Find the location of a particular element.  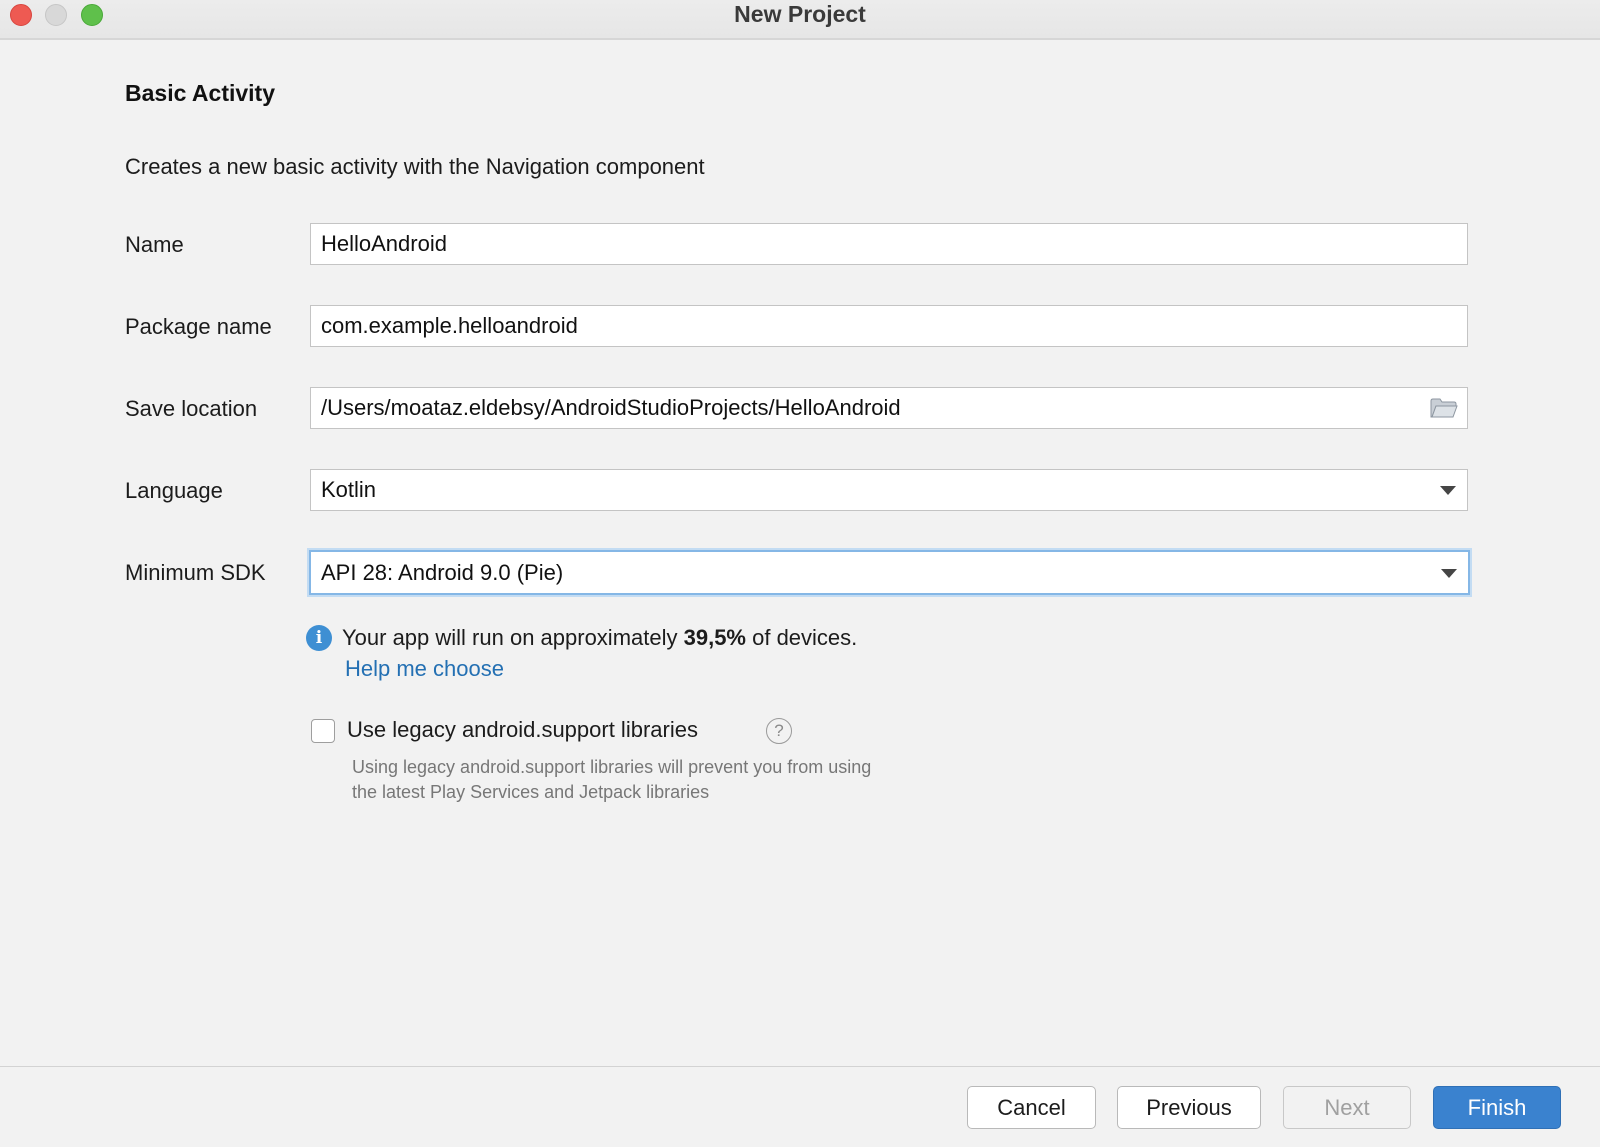

language-label: Language is located at coordinates (174, 490).